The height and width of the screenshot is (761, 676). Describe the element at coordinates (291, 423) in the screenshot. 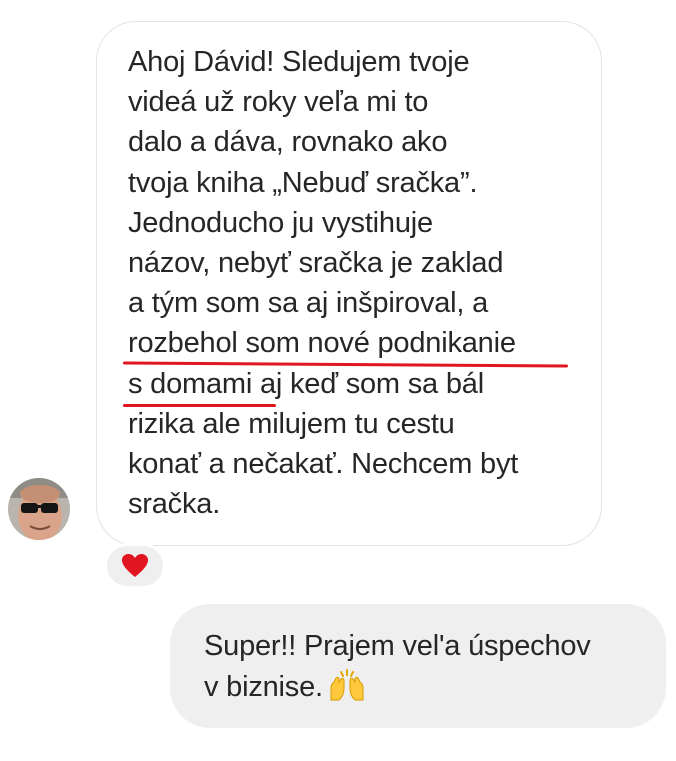

I see `message-line: rizika ale milujem tu cestu` at that location.